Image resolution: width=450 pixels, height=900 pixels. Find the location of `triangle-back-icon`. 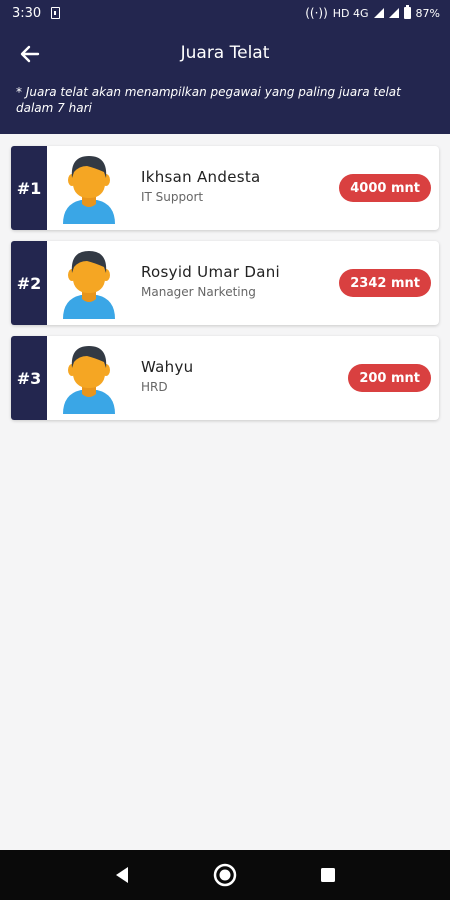

triangle-back-icon is located at coordinates (121, 875).